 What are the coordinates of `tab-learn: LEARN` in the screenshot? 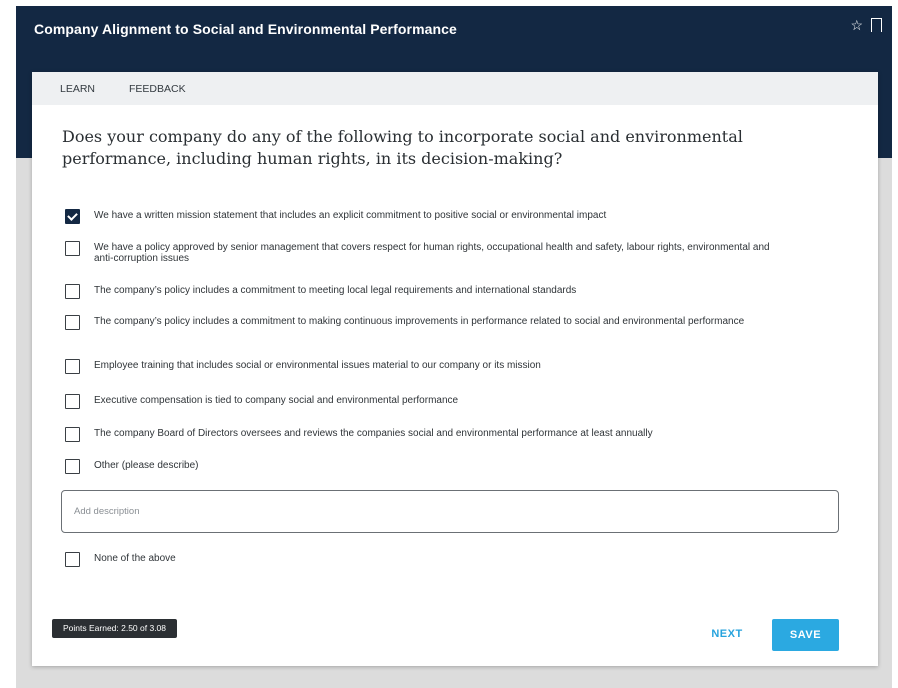 It's located at (77, 89).